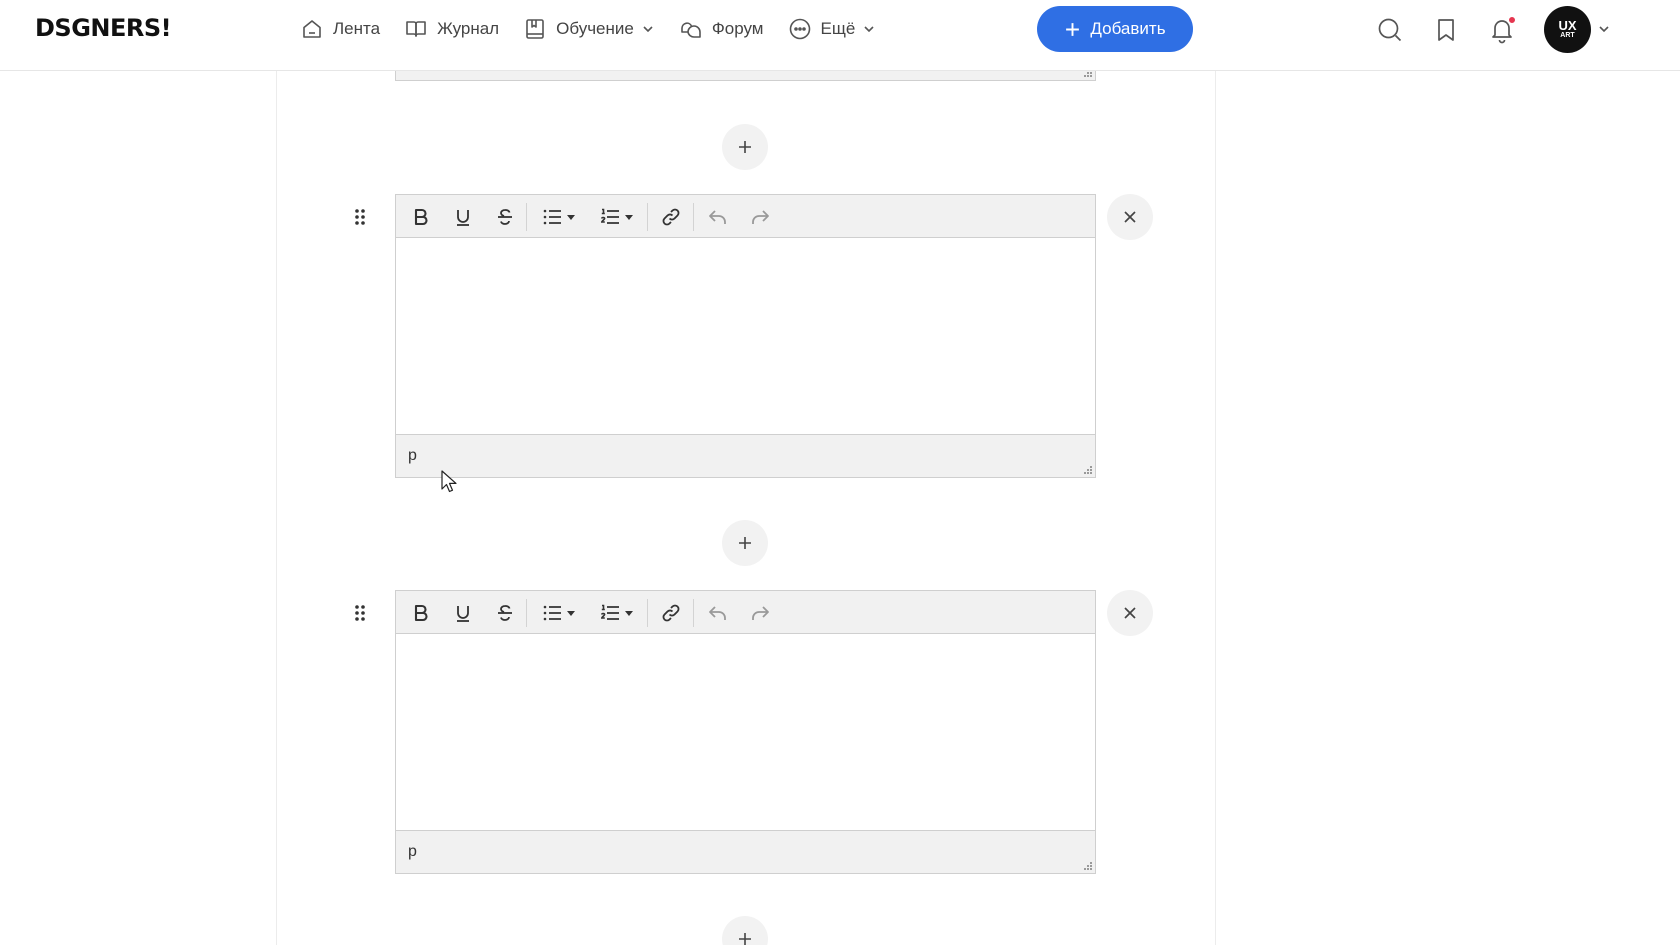  What do you see at coordinates (737, 28) in the screenshot?
I see `nav-item-label: Форум` at bounding box center [737, 28].